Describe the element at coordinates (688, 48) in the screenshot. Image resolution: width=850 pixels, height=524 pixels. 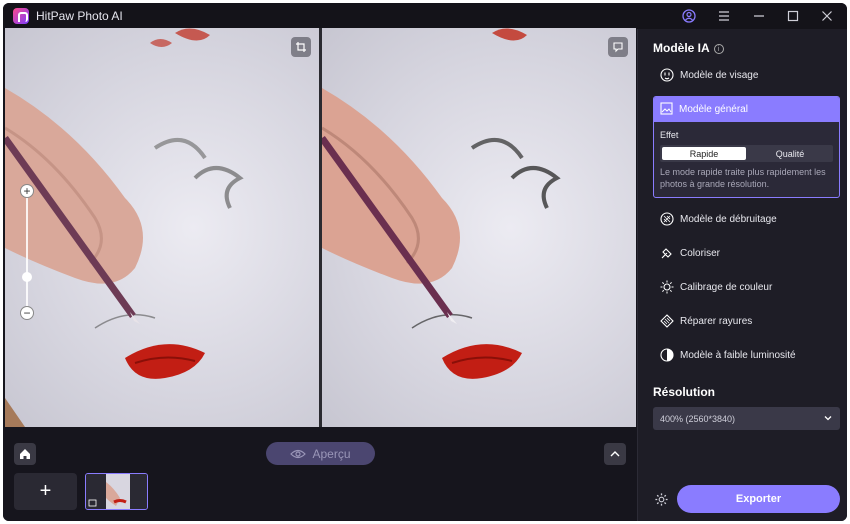
I see `models-title: Modèle IA i` at that location.